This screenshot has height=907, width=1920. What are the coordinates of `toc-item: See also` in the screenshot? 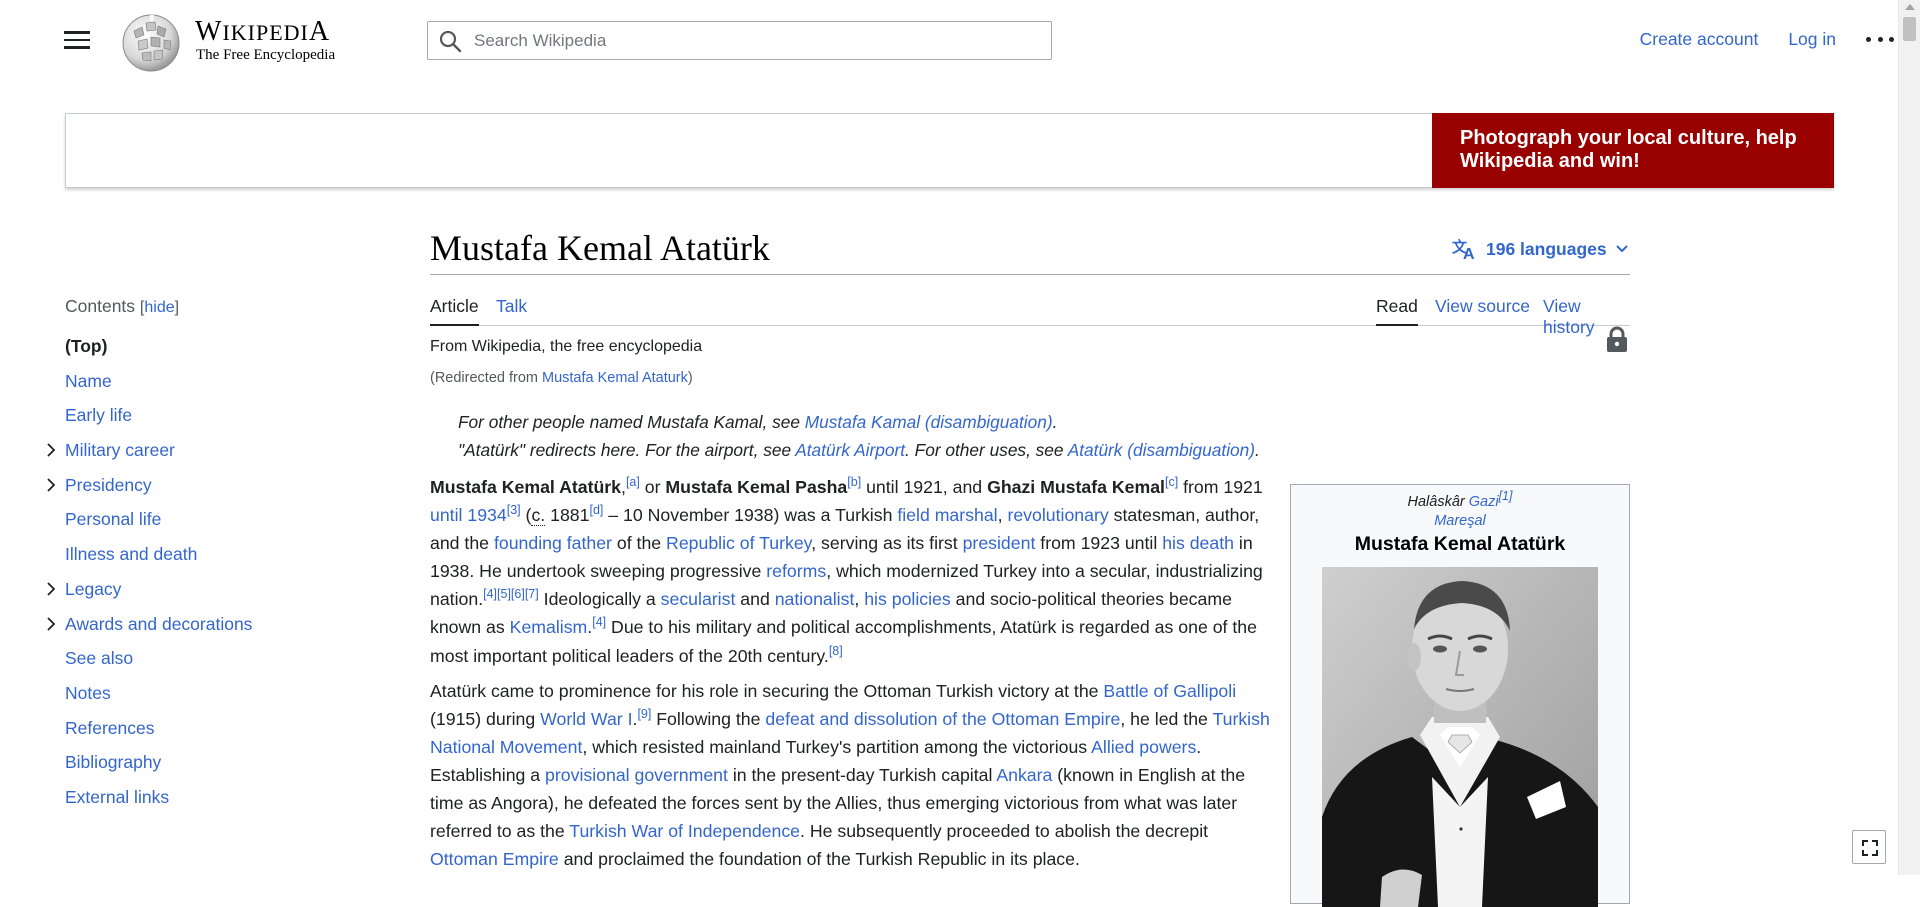 It's located at (215, 663).